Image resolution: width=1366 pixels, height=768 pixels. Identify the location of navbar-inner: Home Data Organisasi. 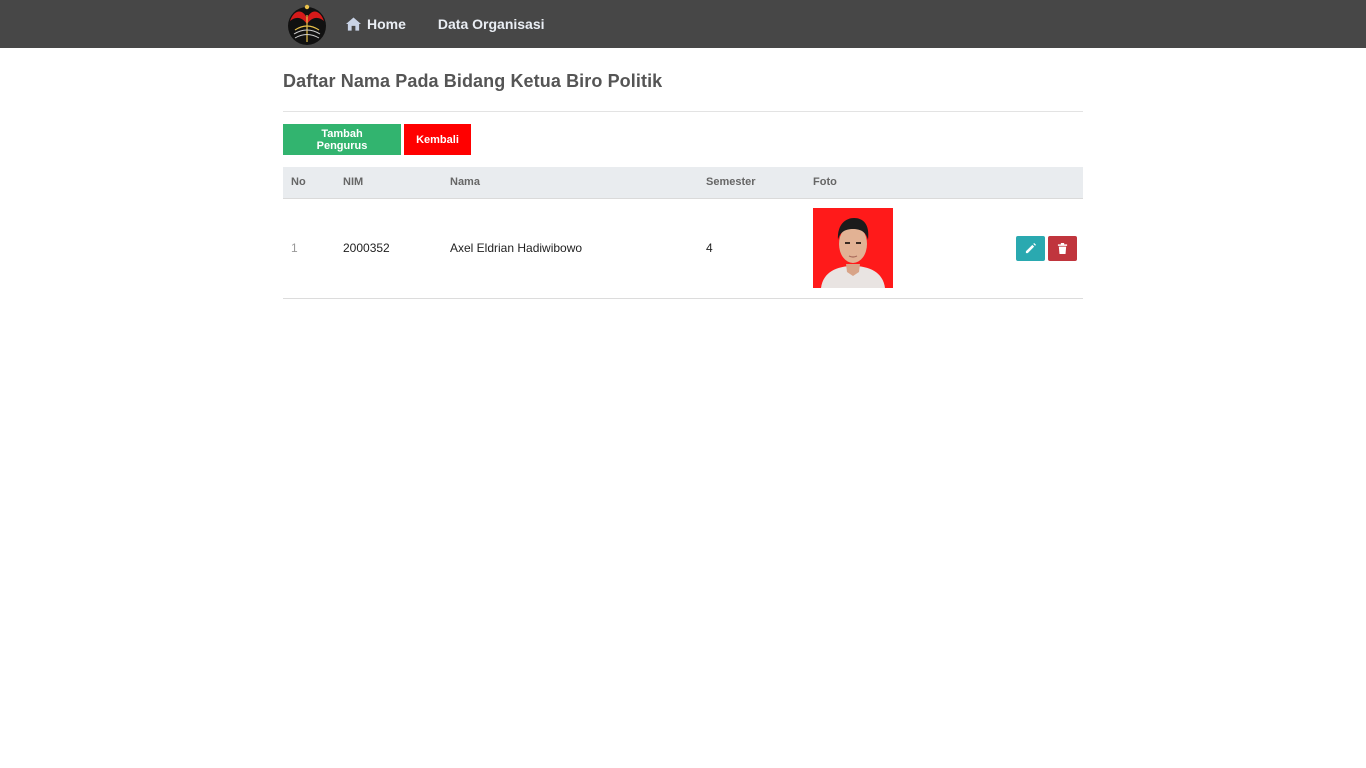
(430, 24).